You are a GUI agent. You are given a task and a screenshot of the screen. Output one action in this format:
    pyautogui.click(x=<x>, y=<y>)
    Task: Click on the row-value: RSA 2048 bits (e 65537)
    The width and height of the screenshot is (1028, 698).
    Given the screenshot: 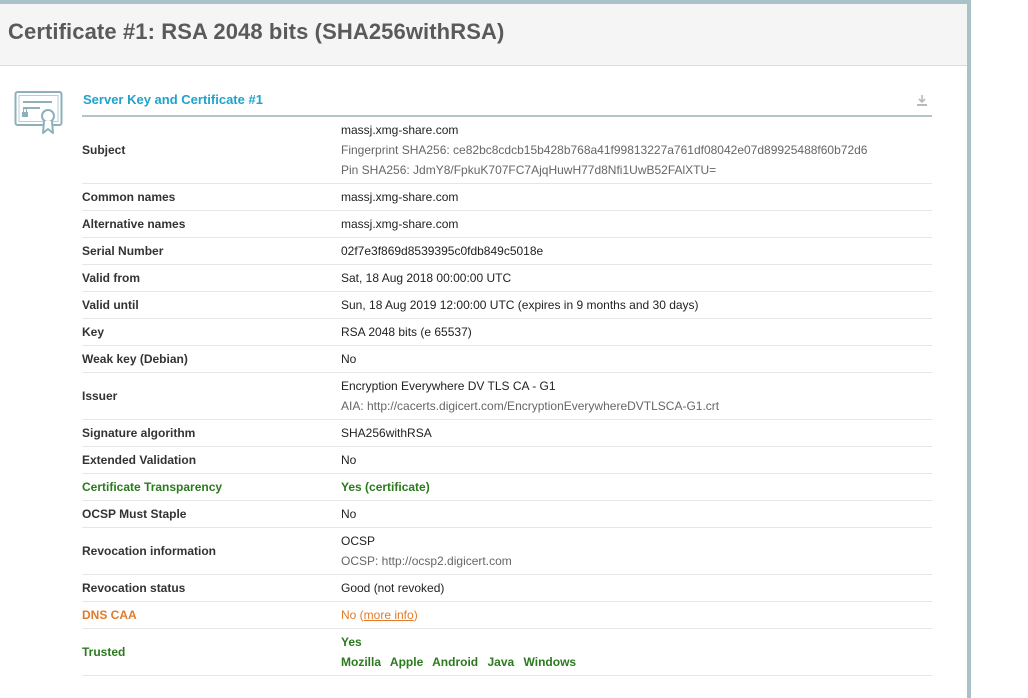 What is the action you would take?
    pyautogui.click(x=406, y=332)
    